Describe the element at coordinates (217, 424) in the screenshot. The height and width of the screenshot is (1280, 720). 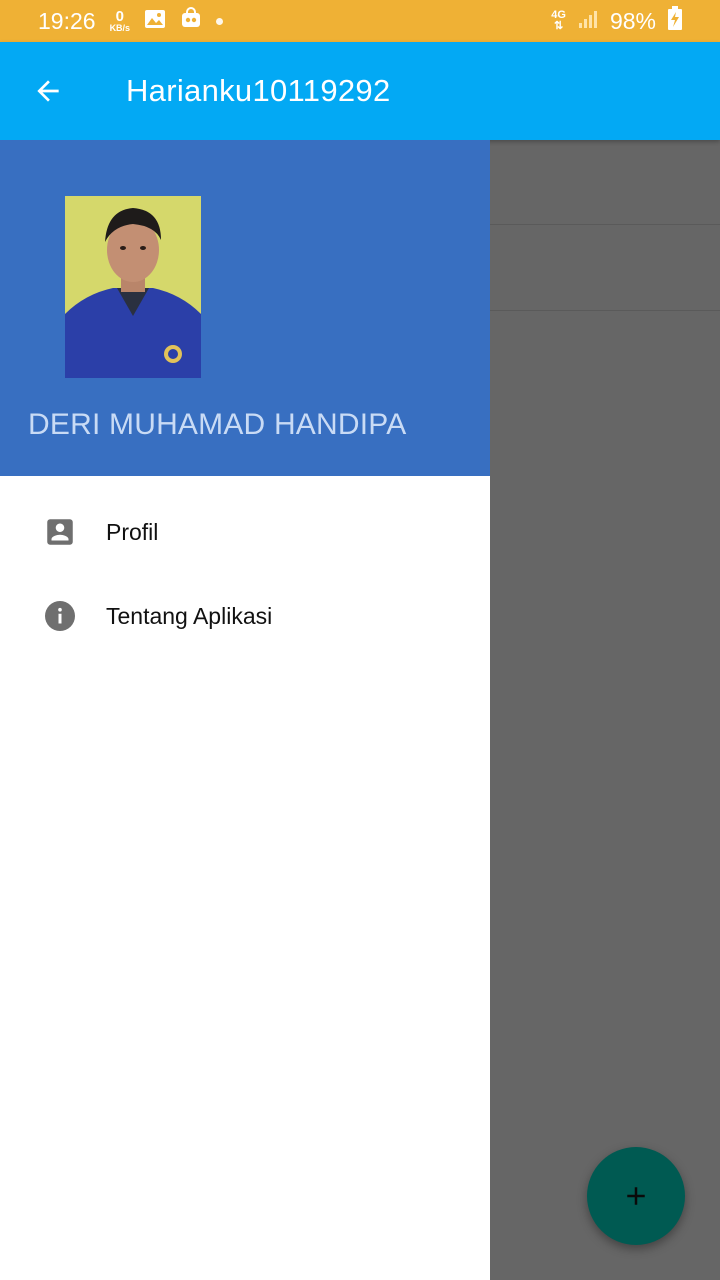
I see `user-name: DERI MUHAMAD HANDIPA` at that location.